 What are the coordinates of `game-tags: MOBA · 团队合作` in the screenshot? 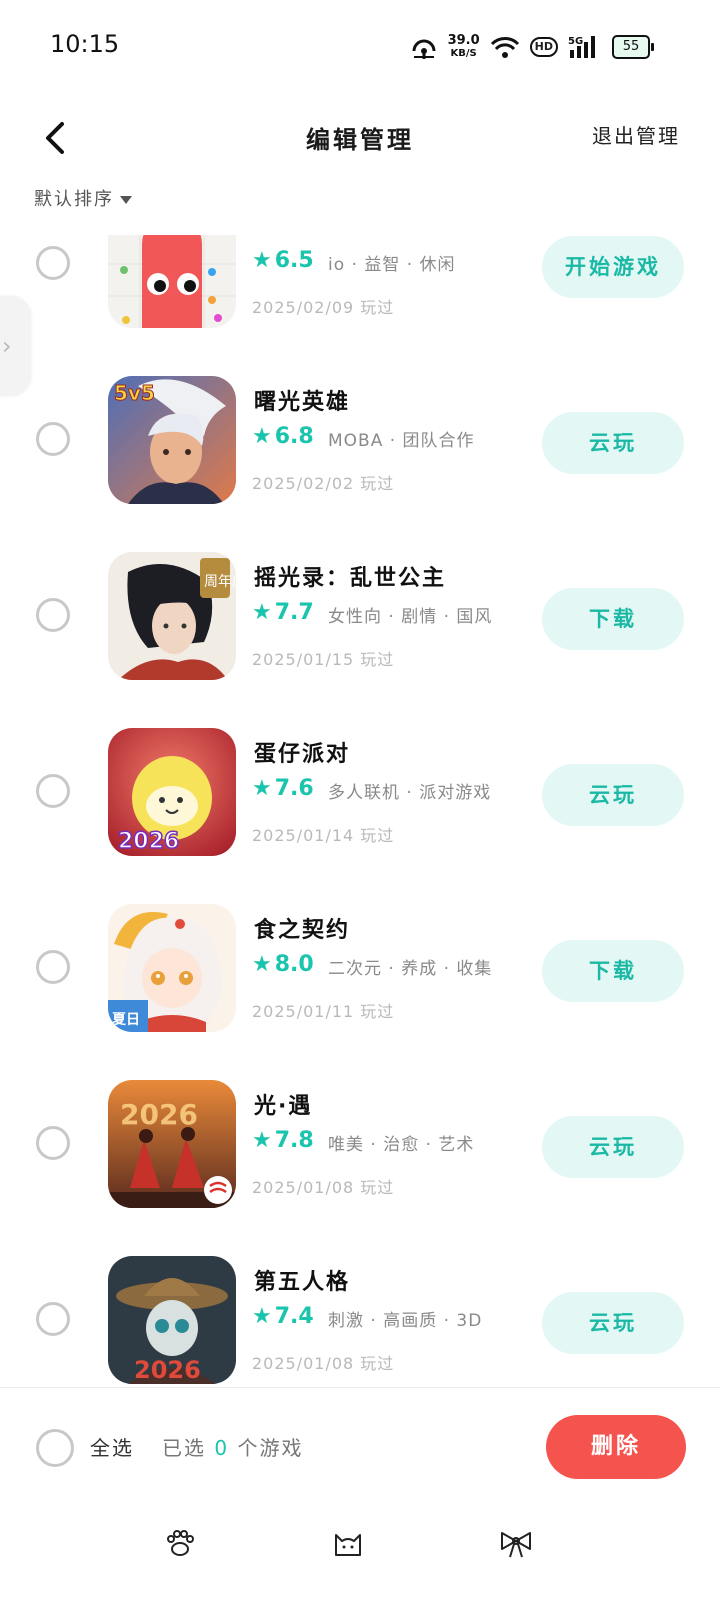 It's located at (401, 441).